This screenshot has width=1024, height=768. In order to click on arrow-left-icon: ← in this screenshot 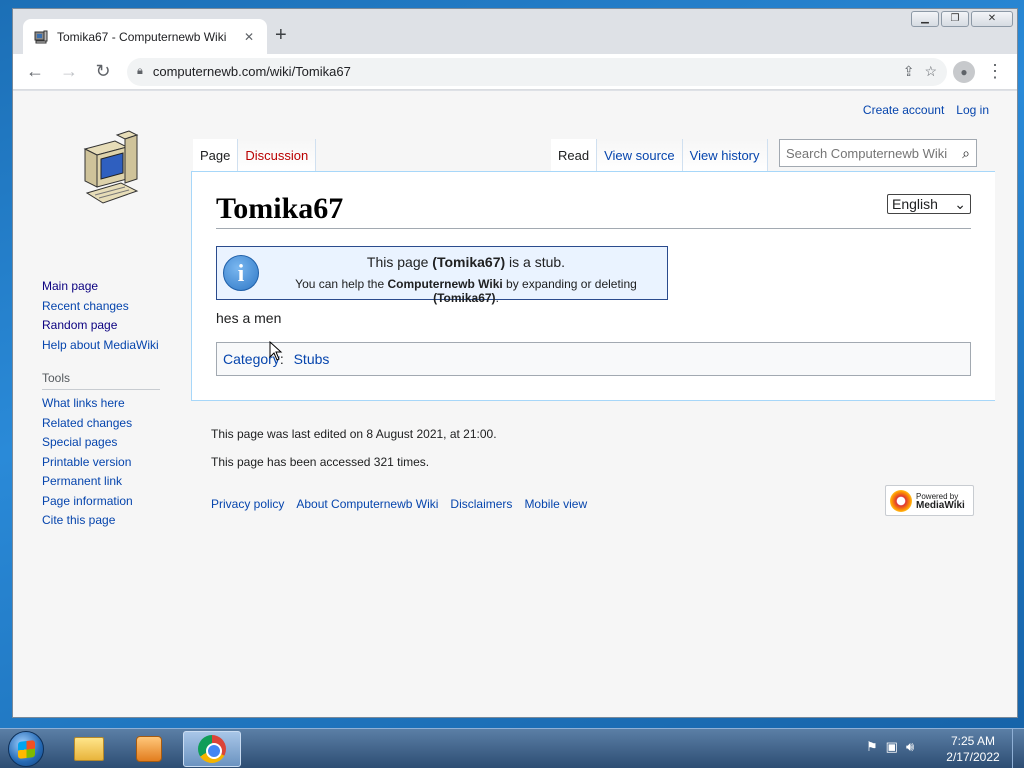, I will do `click(35, 71)`.